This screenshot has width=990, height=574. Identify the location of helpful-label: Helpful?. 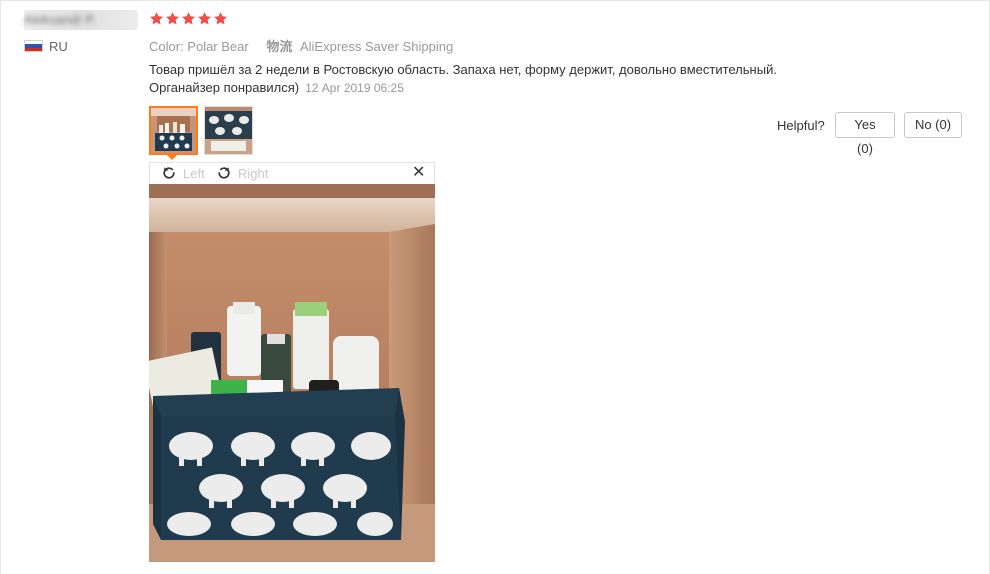
(801, 125).